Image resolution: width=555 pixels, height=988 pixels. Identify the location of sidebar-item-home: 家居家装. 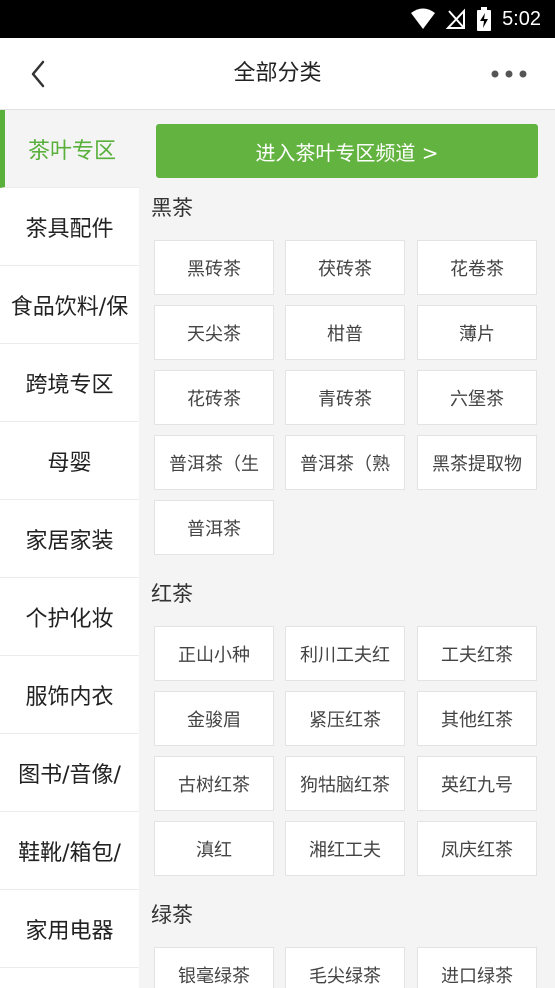
(69, 539).